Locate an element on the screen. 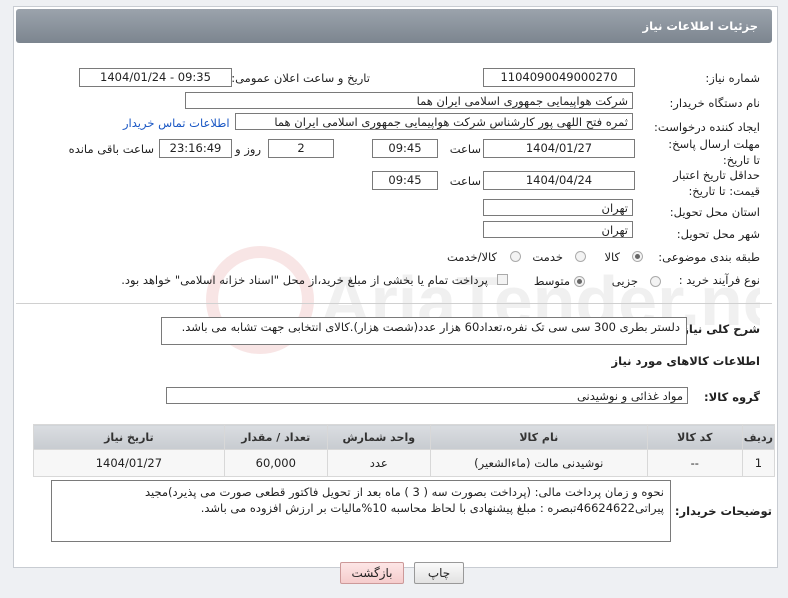 This screenshot has width=788, height=598. divider is located at coordinates (394, 303).